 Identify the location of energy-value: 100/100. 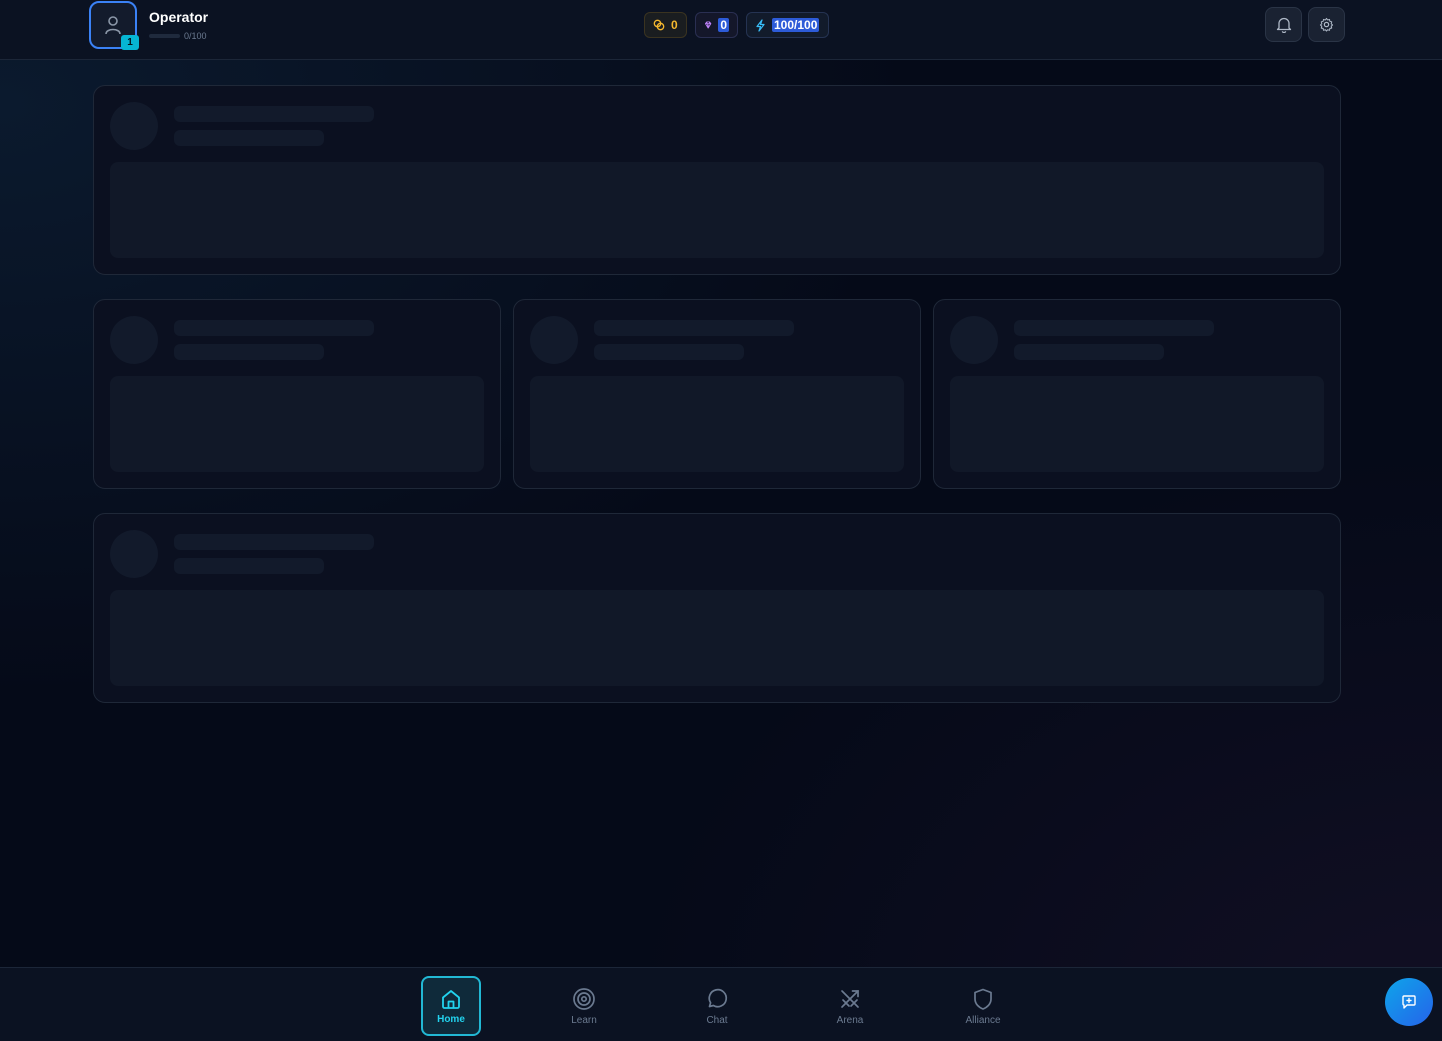
(796, 25).